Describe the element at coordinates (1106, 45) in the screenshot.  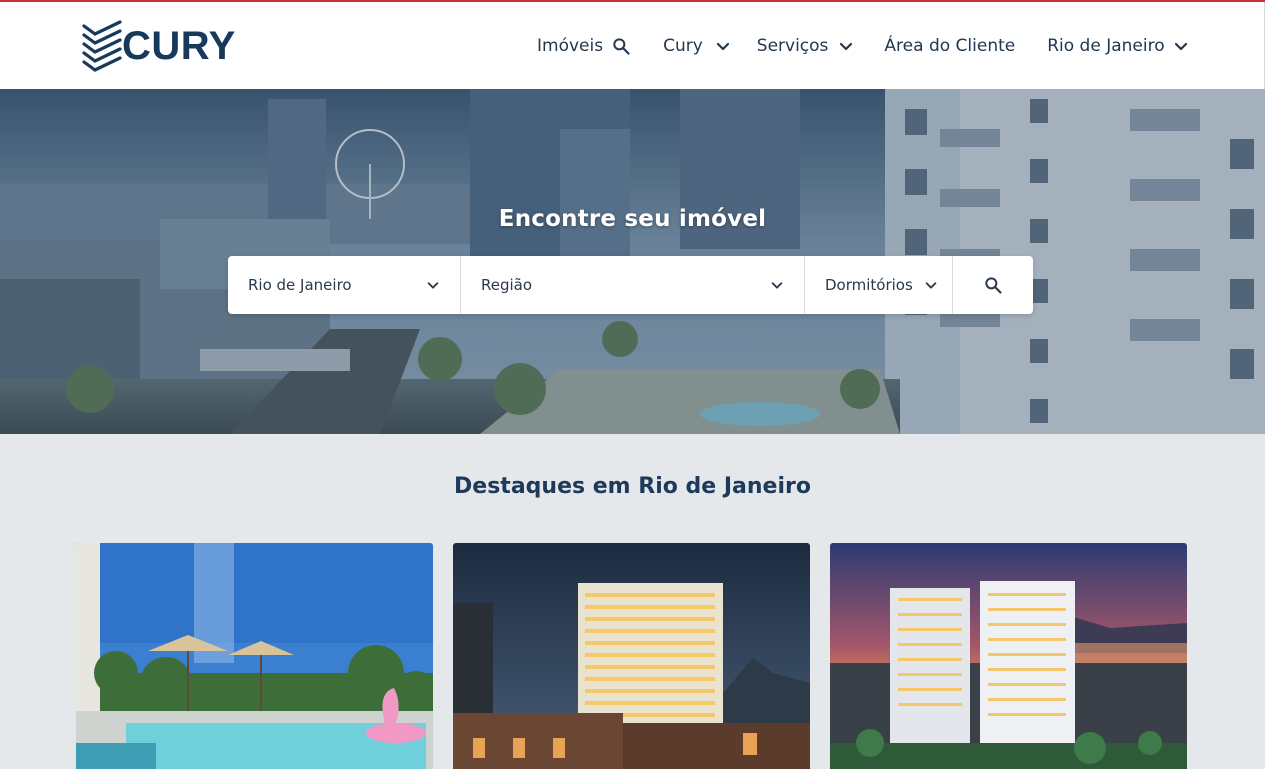
I see `nav-city-label: Rio de Janeiro` at that location.